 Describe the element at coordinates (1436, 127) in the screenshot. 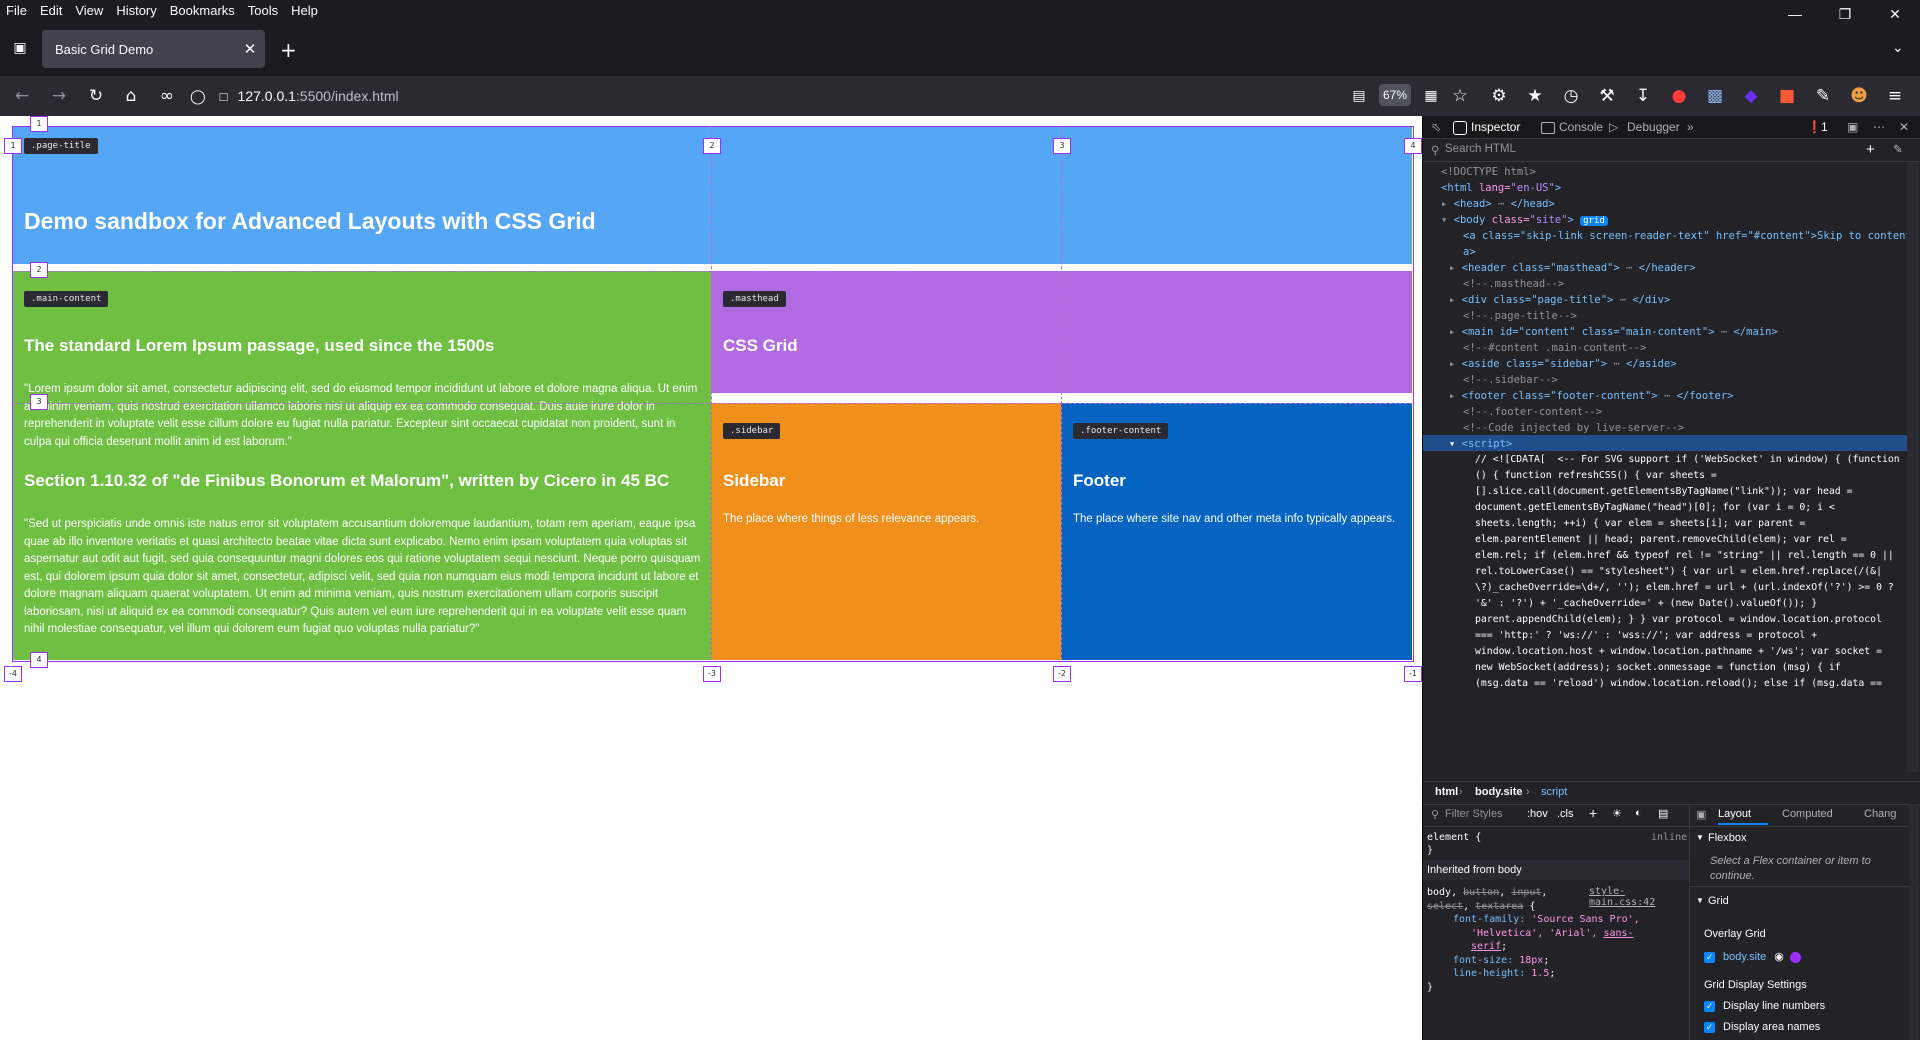

I see `pick-element-icon: ⬁` at that location.